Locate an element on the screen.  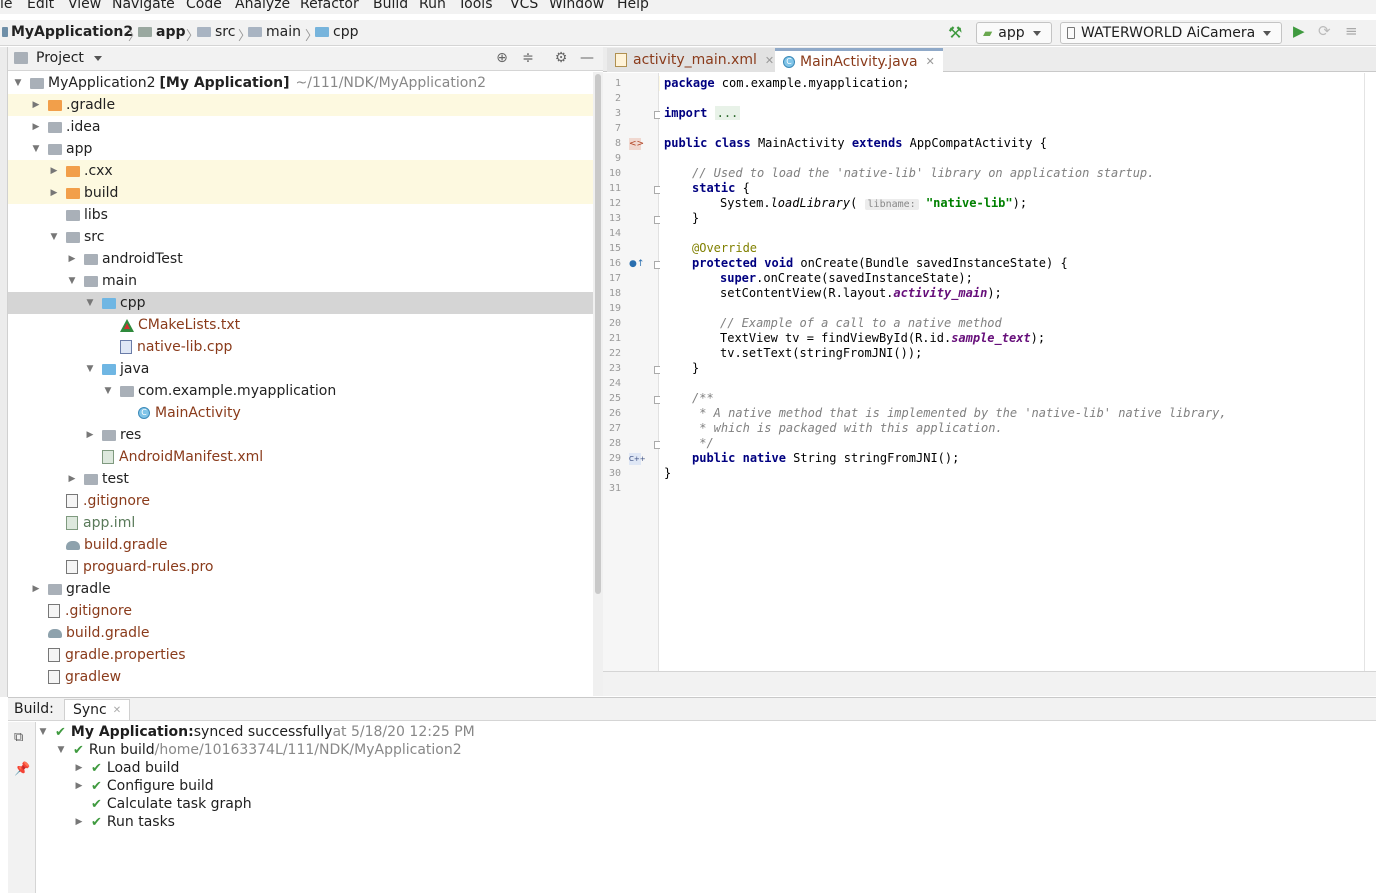
tree-item-app-iml: app.iml is located at coordinates (300, 523).